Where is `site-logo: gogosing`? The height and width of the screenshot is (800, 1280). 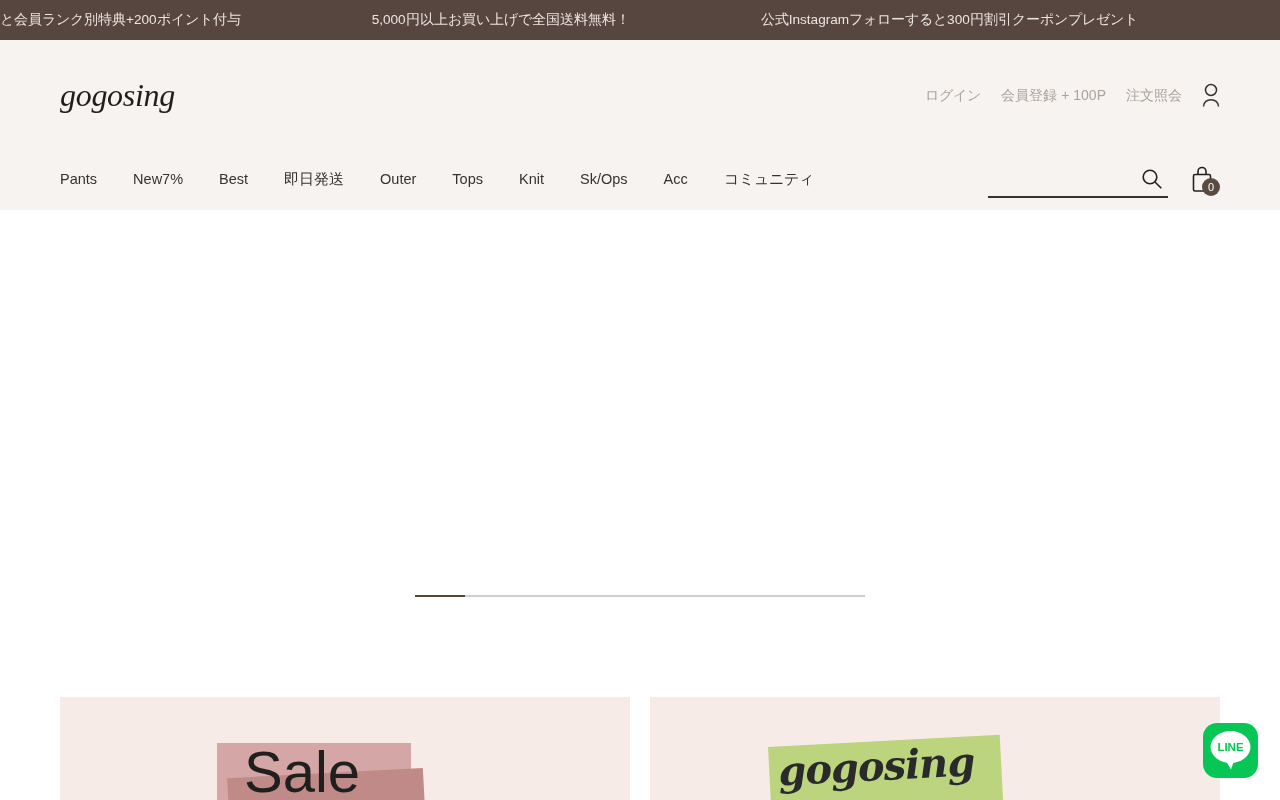 site-logo: gogosing is located at coordinates (117, 95).